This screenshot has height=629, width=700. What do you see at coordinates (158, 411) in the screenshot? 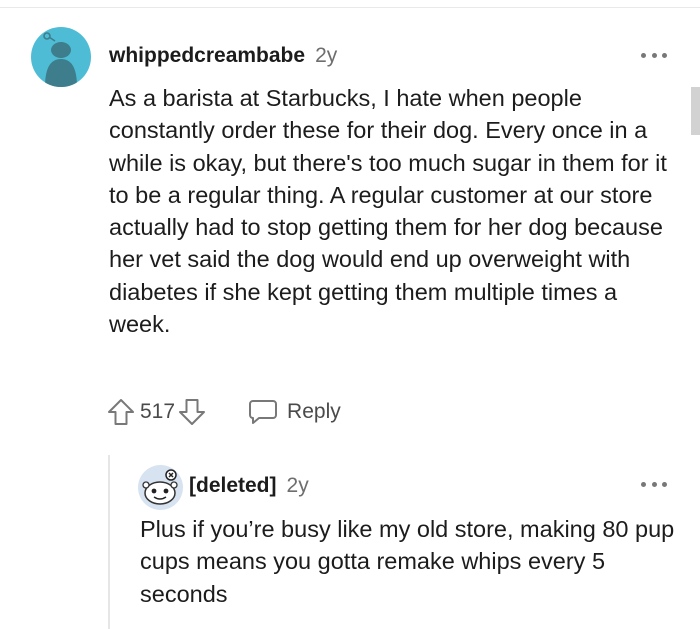
I see `vote-score: 517` at bounding box center [158, 411].